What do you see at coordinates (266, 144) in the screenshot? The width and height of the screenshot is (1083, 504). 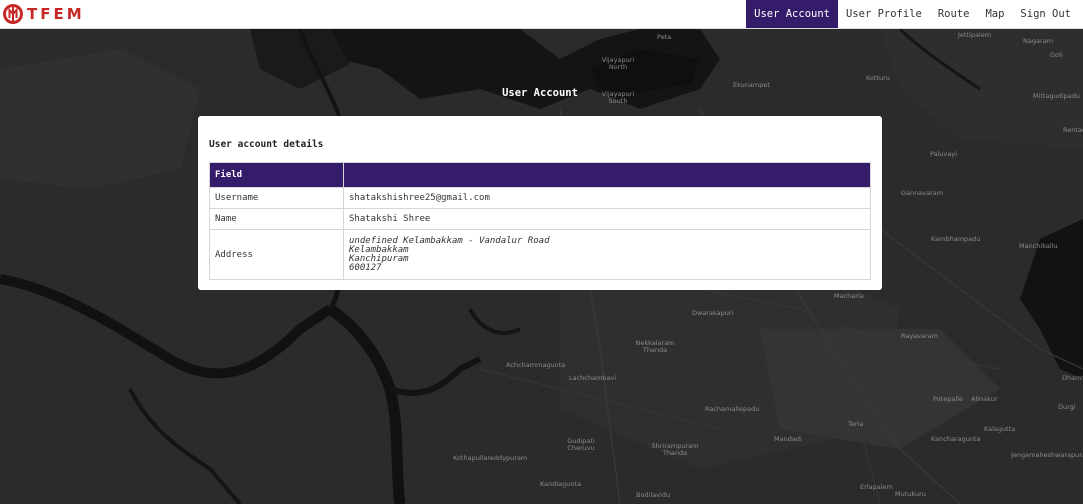 I see `card-heading: User account details` at bounding box center [266, 144].